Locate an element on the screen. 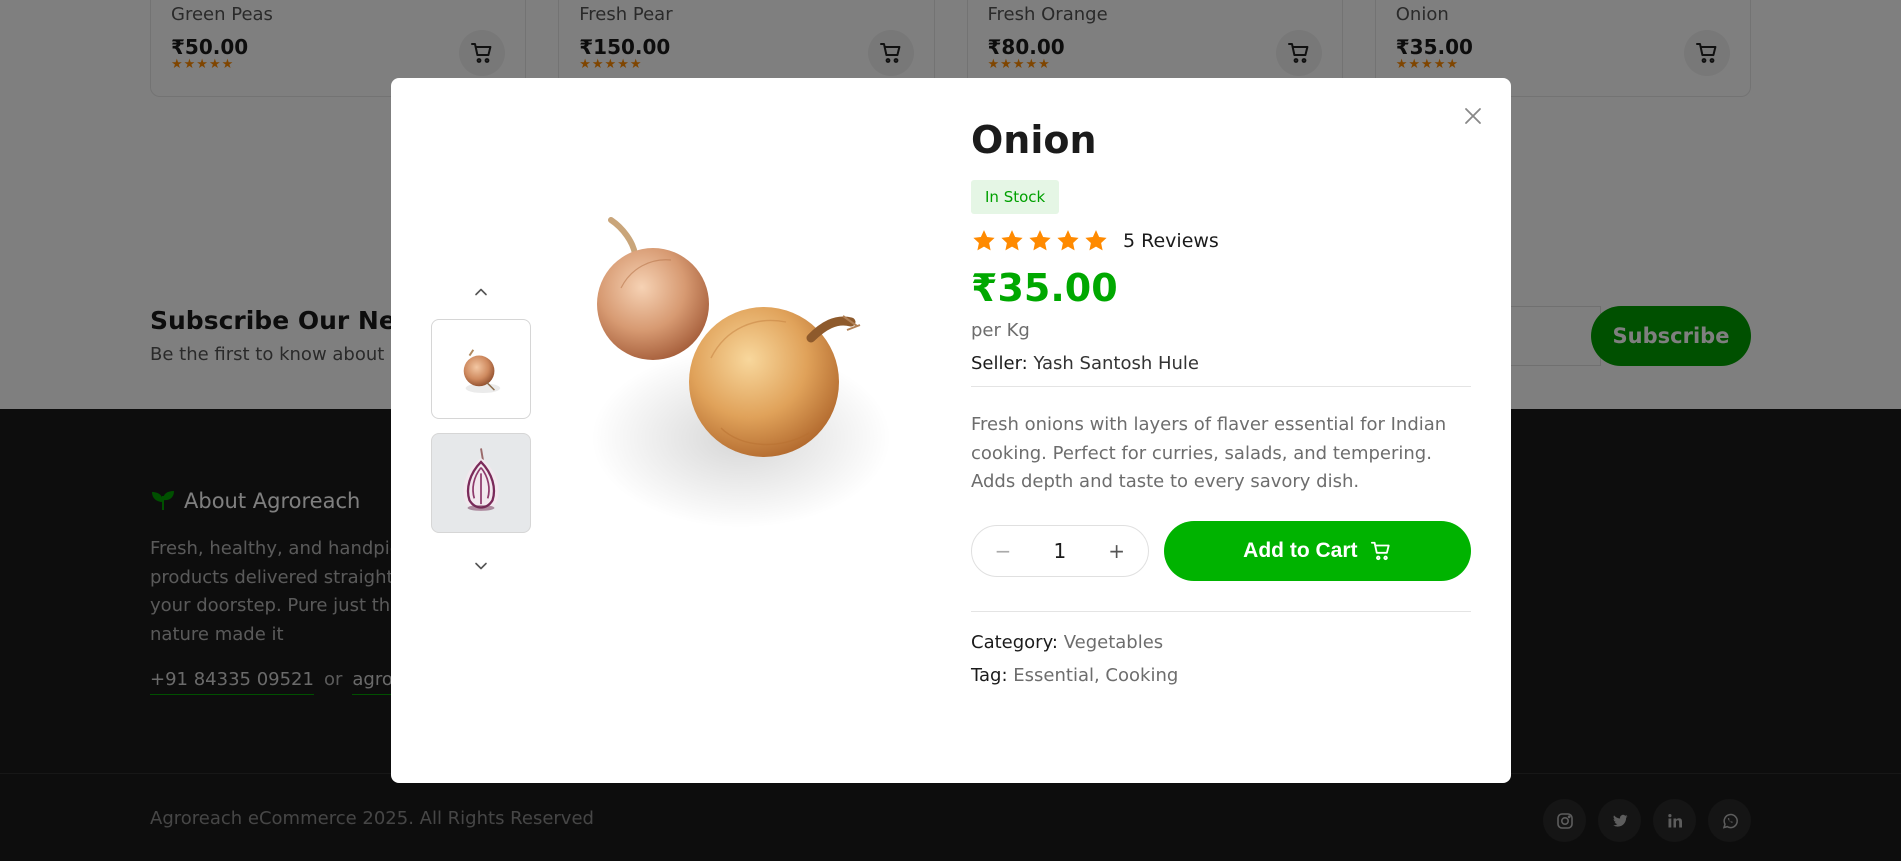 This screenshot has height=861, width=1901. product-price: ₹35.00 is located at coordinates (1044, 288).